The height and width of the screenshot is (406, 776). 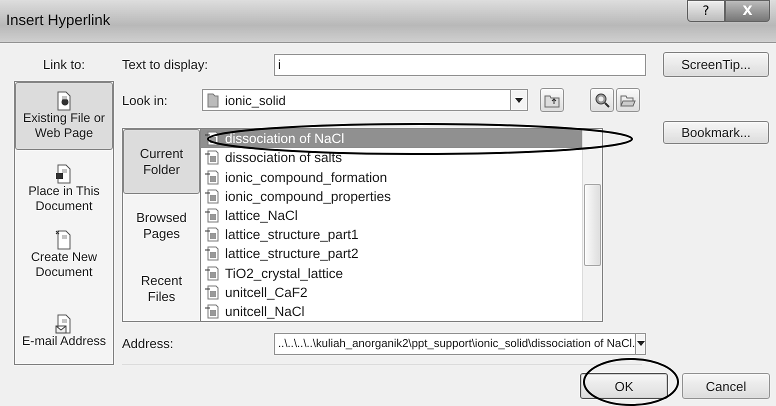 I want to click on link-to-item: Place in This Document, so click(x=64, y=189).